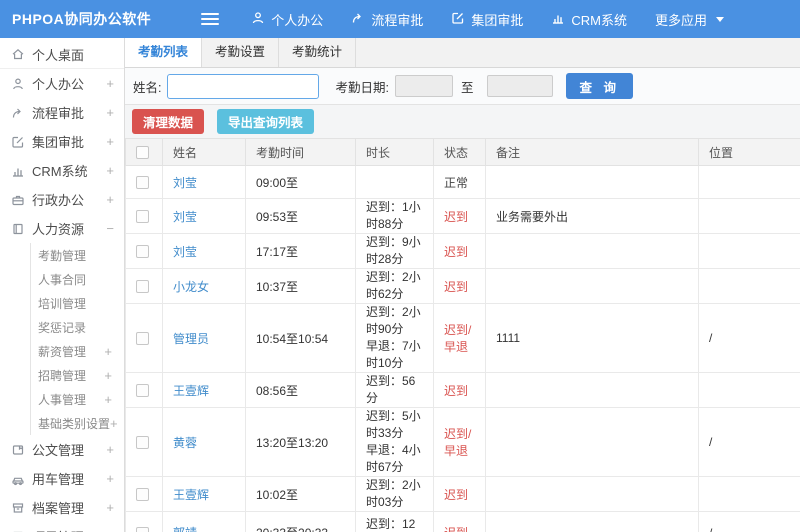  What do you see at coordinates (599, 86) in the screenshot?
I see `query-button: 查 询` at bounding box center [599, 86].